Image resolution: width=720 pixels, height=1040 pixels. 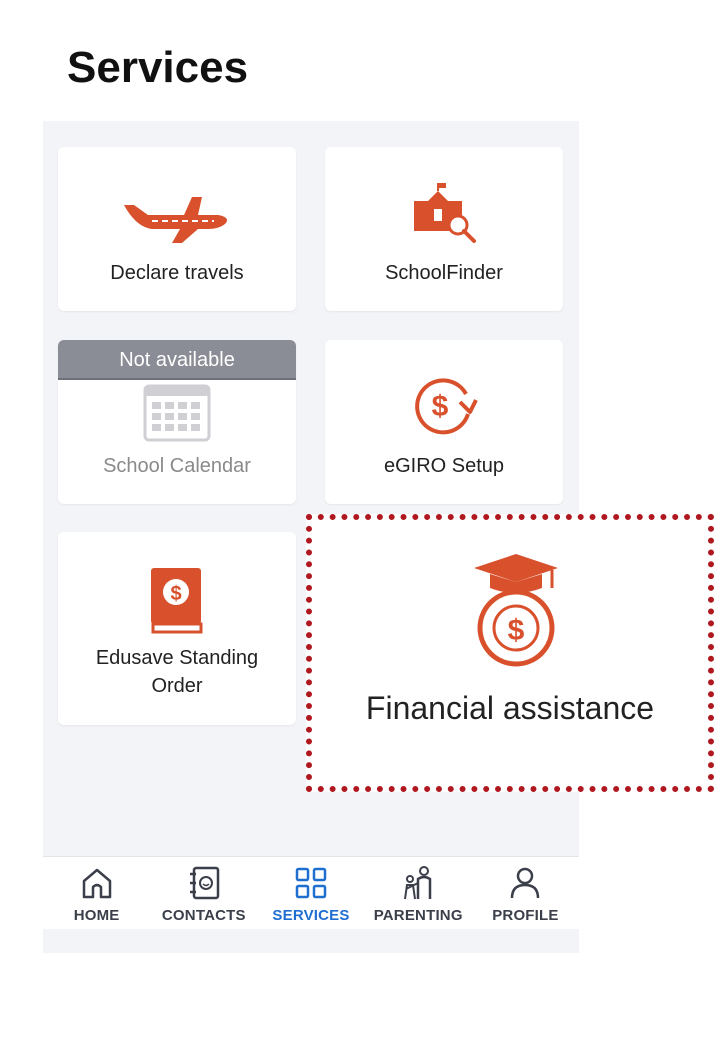 What do you see at coordinates (525, 883) in the screenshot?
I see `profile-icon` at bounding box center [525, 883].